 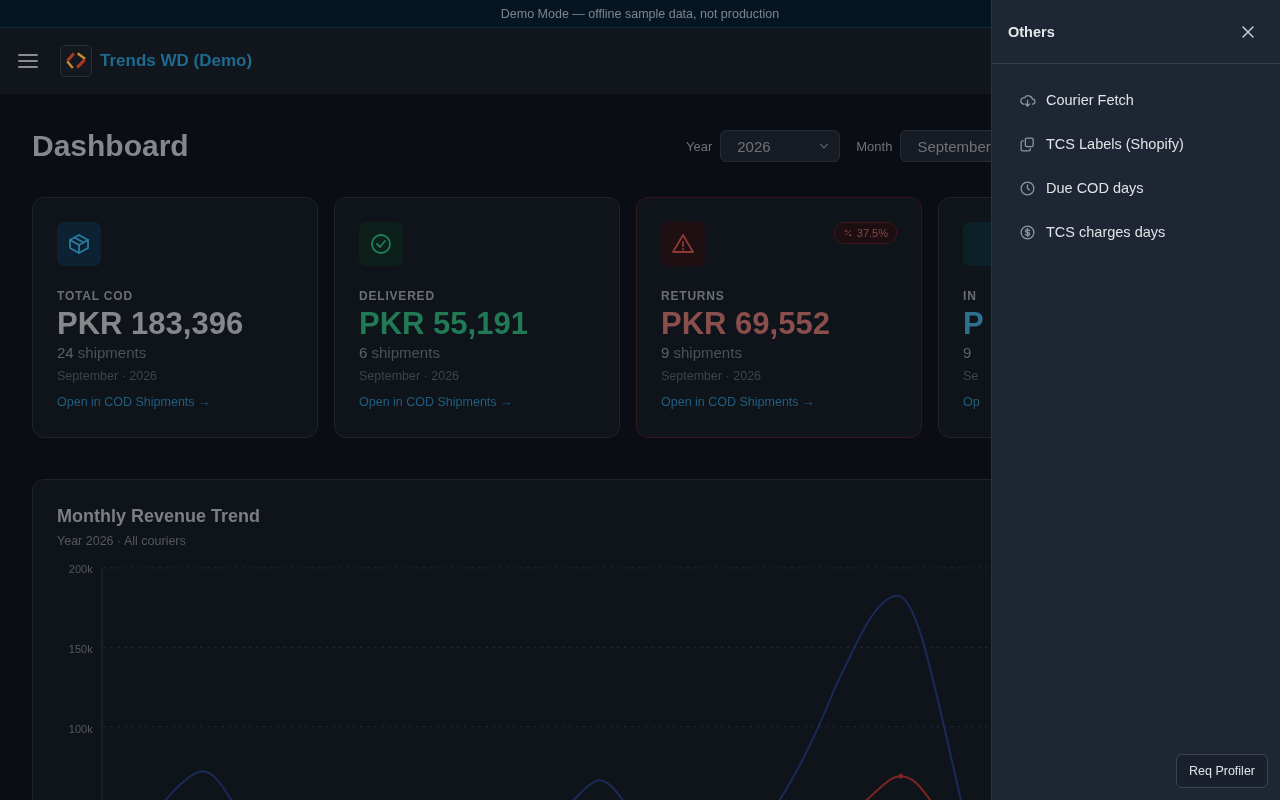 What do you see at coordinates (699, 146) in the screenshot?
I see `filter-label: Year` at bounding box center [699, 146].